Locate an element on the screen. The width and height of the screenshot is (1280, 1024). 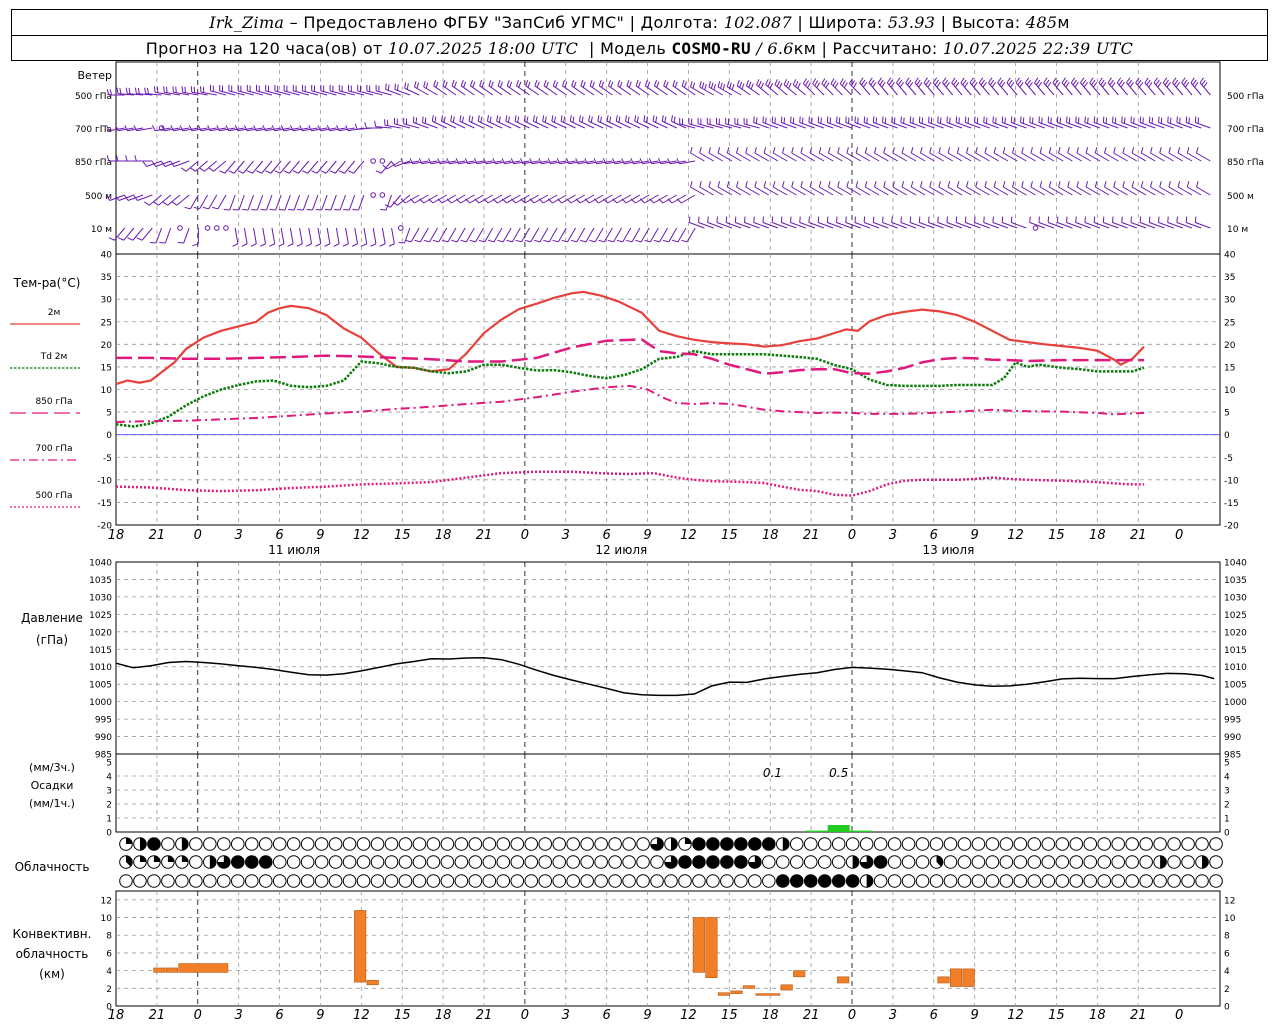
day-label: 13 июля is located at coordinates (948, 550).